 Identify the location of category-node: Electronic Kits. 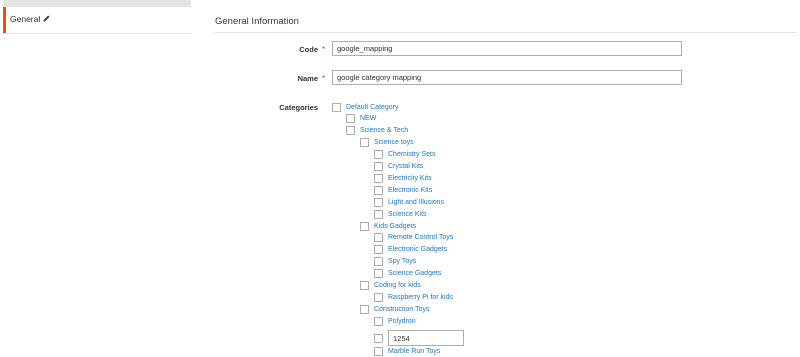
(403, 190).